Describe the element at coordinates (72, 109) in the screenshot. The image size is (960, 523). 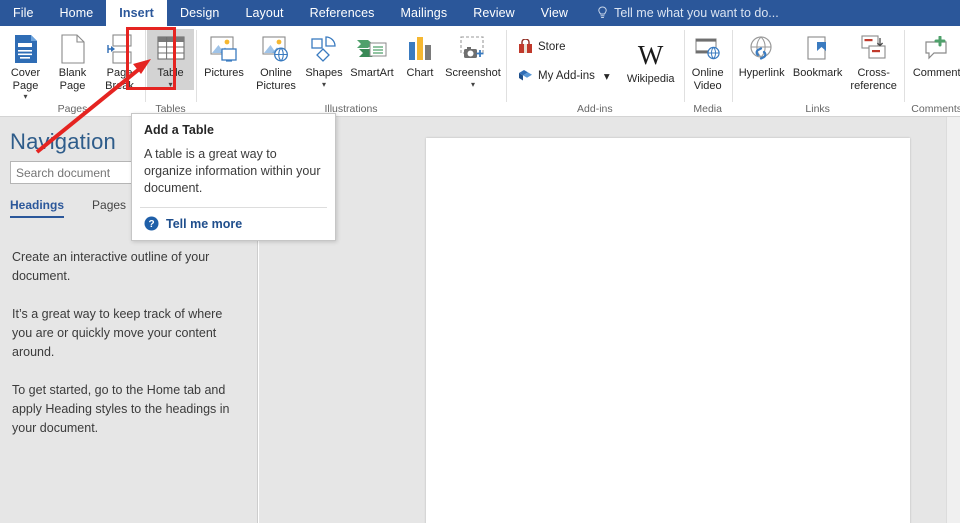
I see `group-label-pages: Pages` at that location.